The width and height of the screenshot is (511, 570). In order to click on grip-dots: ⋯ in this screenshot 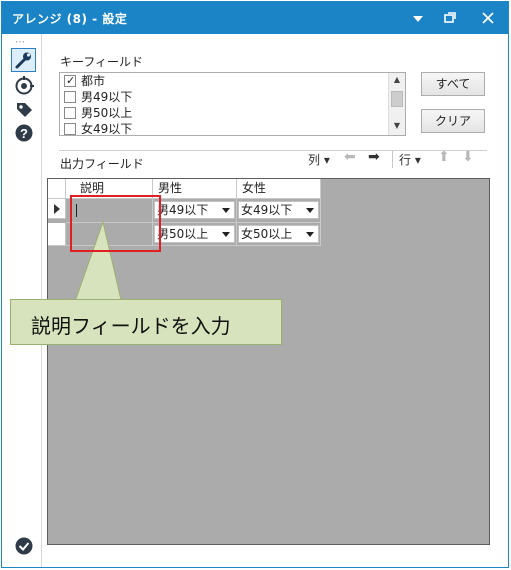, I will do `click(20, 42)`.